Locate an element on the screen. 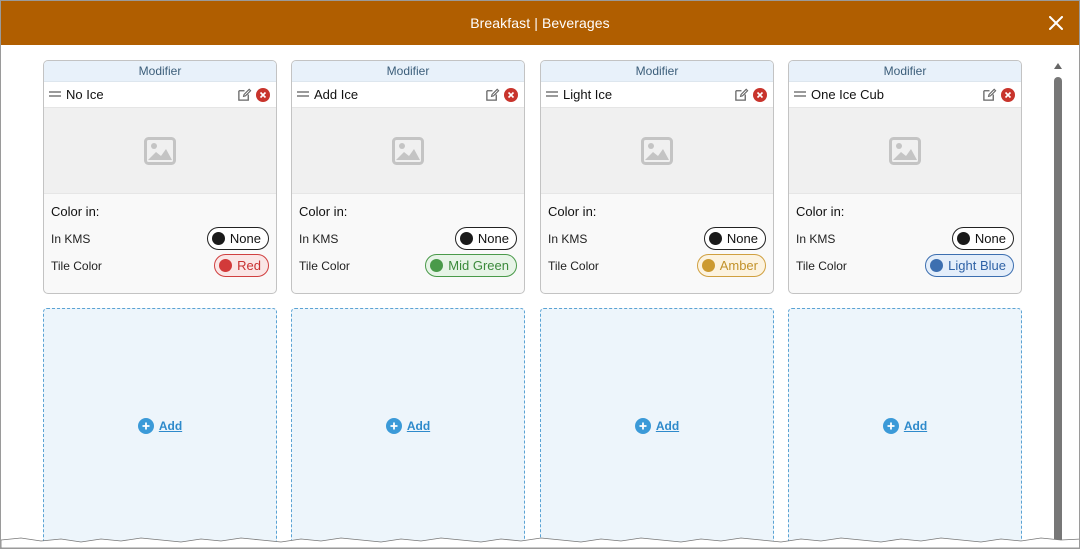 The image size is (1080, 549). close-button is located at coordinates (1056, 23).